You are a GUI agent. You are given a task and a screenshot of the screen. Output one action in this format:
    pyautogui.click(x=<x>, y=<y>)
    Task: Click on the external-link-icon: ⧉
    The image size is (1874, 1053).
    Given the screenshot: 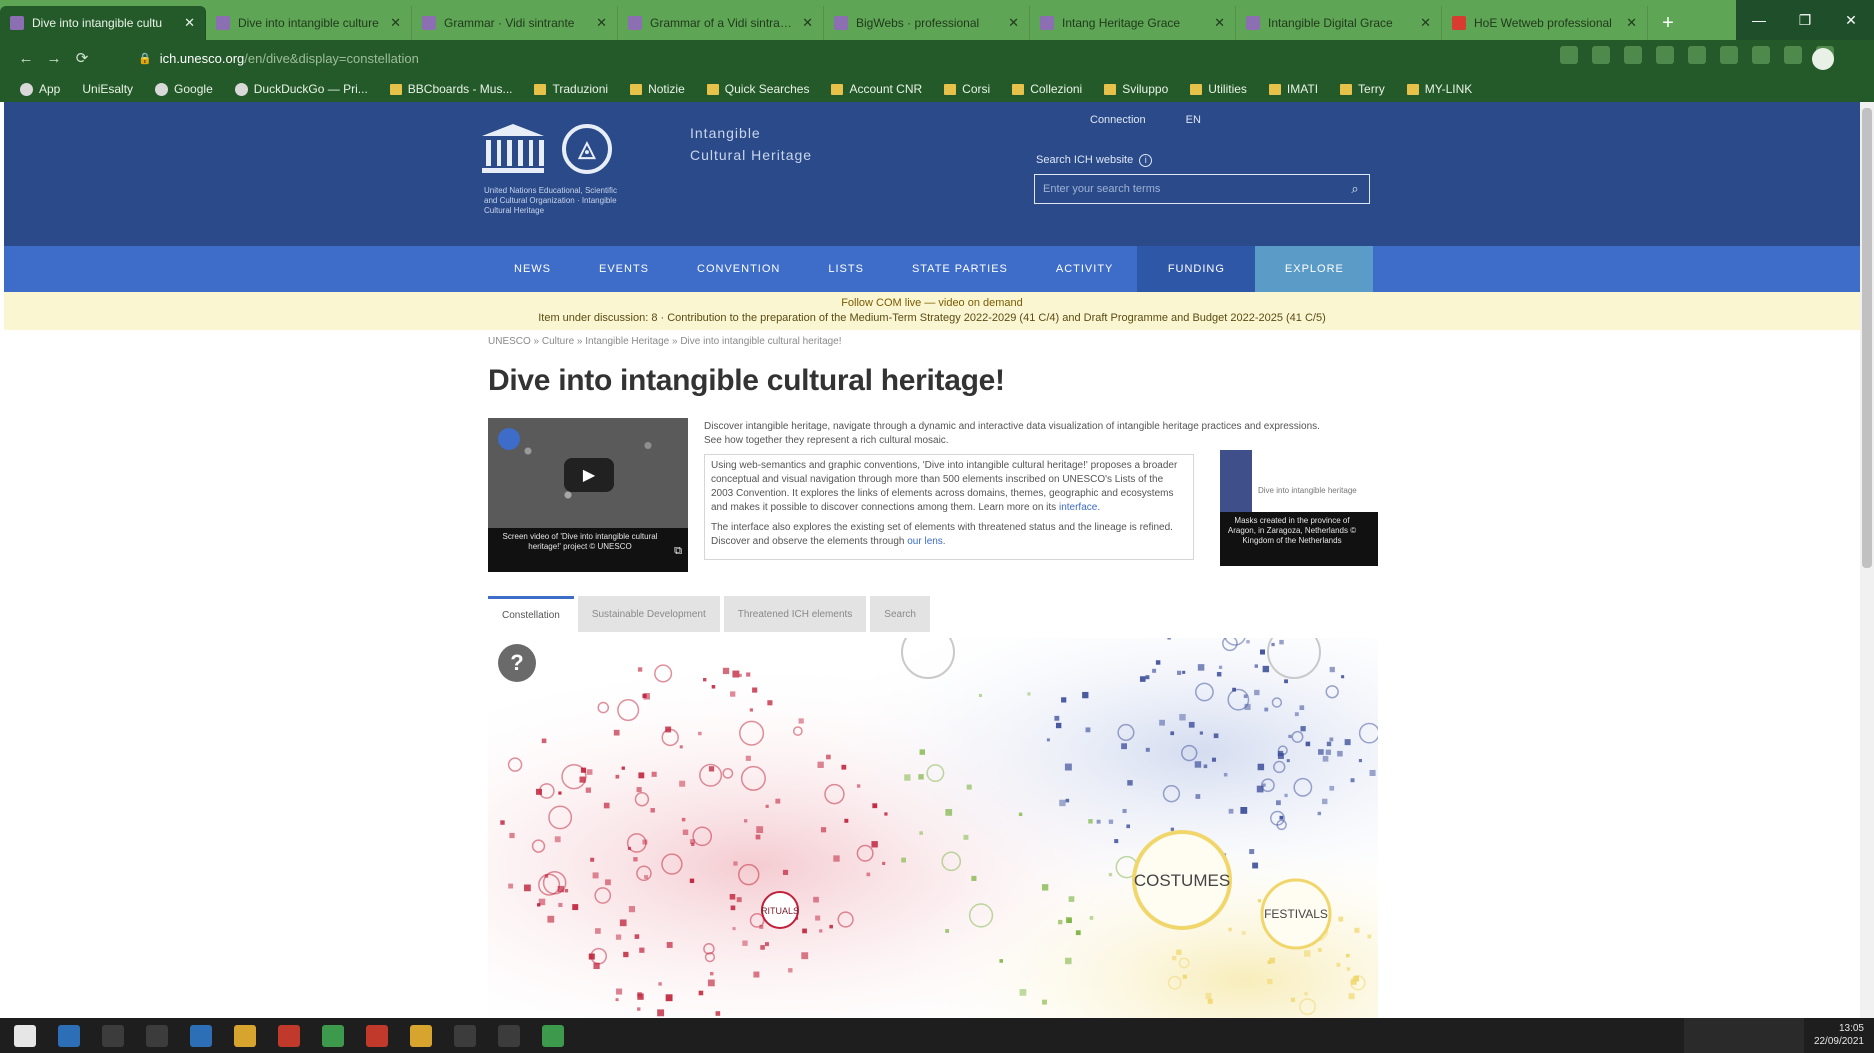 What is the action you would take?
    pyautogui.click(x=678, y=551)
    